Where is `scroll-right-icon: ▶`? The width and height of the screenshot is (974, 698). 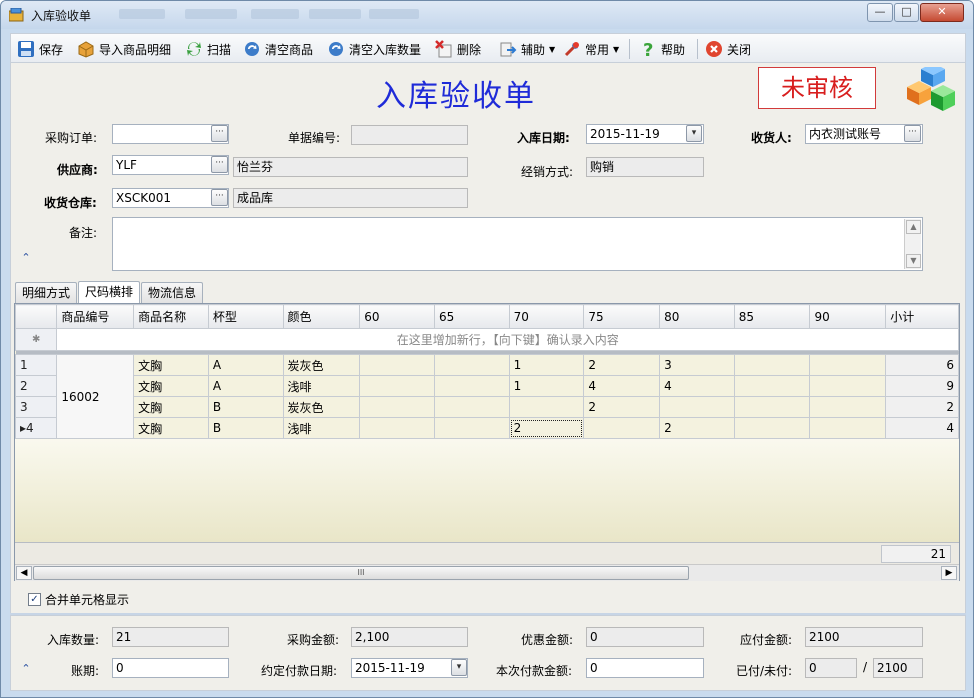 scroll-right-icon: ▶ is located at coordinates (949, 573).